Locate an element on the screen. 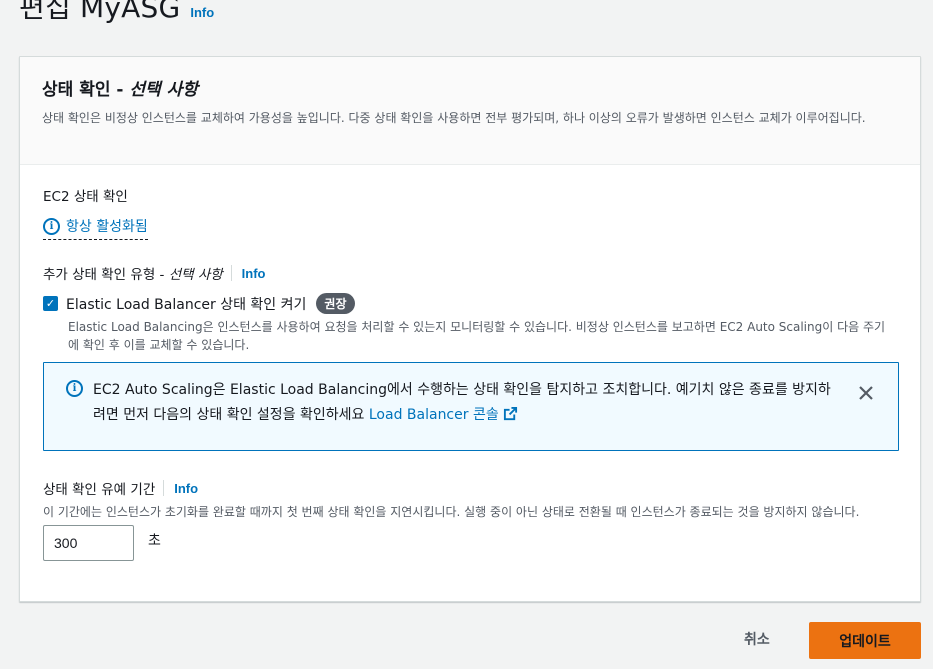 This screenshot has height=669, width=933. grace-period-label: 상태 확인 유예 기간 is located at coordinates (99, 490).